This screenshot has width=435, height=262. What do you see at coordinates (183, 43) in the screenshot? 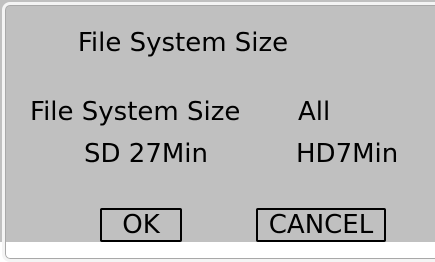
I see `dialog-title: File System Size` at bounding box center [183, 43].